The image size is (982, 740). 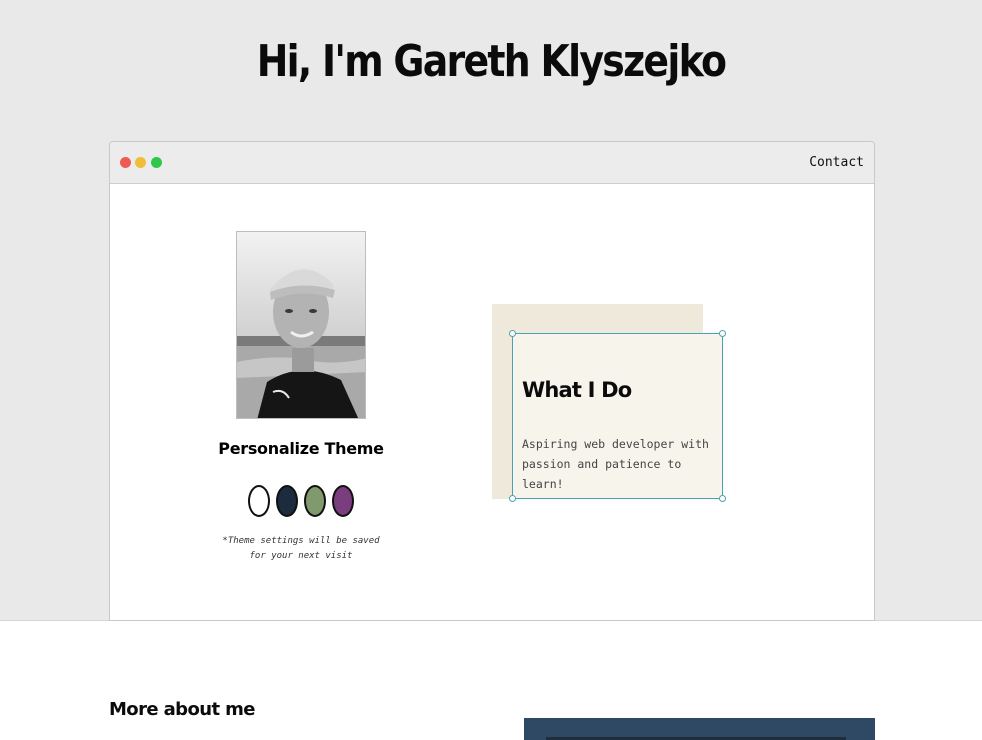 What do you see at coordinates (182, 709) in the screenshot?
I see `more-about-me-heading: More about me` at bounding box center [182, 709].